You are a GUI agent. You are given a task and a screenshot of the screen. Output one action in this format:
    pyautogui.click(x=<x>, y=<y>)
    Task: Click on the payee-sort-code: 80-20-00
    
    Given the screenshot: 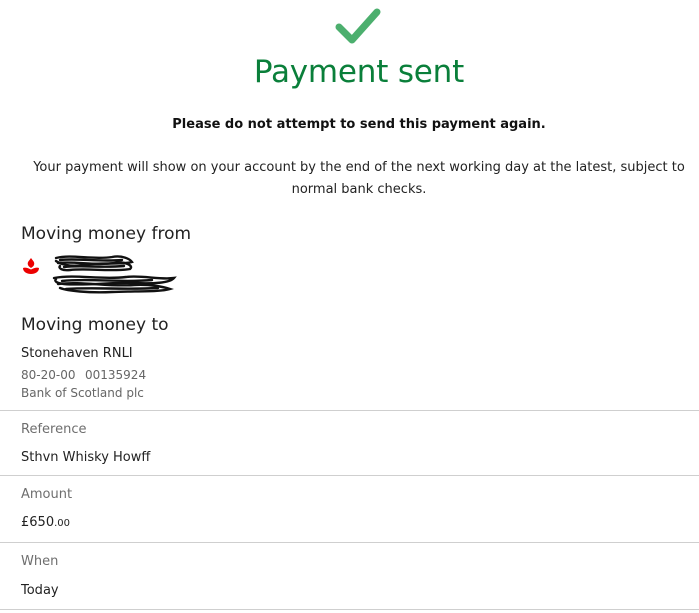 What is the action you would take?
    pyautogui.click(x=48, y=375)
    